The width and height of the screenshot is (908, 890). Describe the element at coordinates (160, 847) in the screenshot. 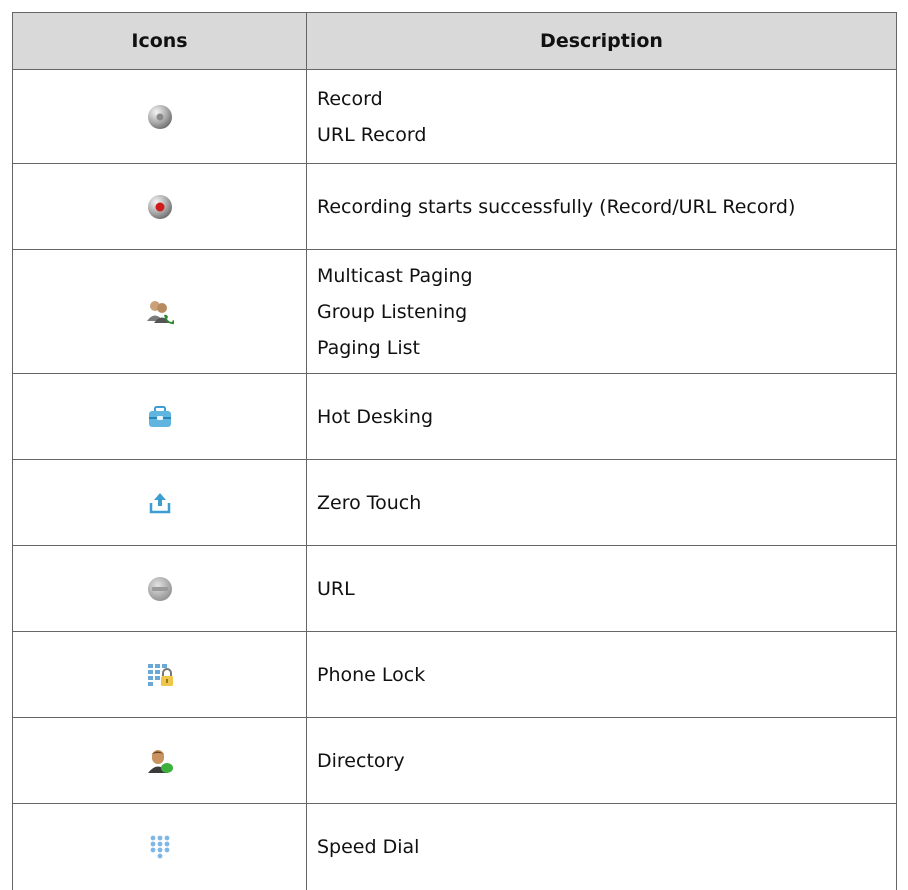

I see `speed-dial-icon` at that location.